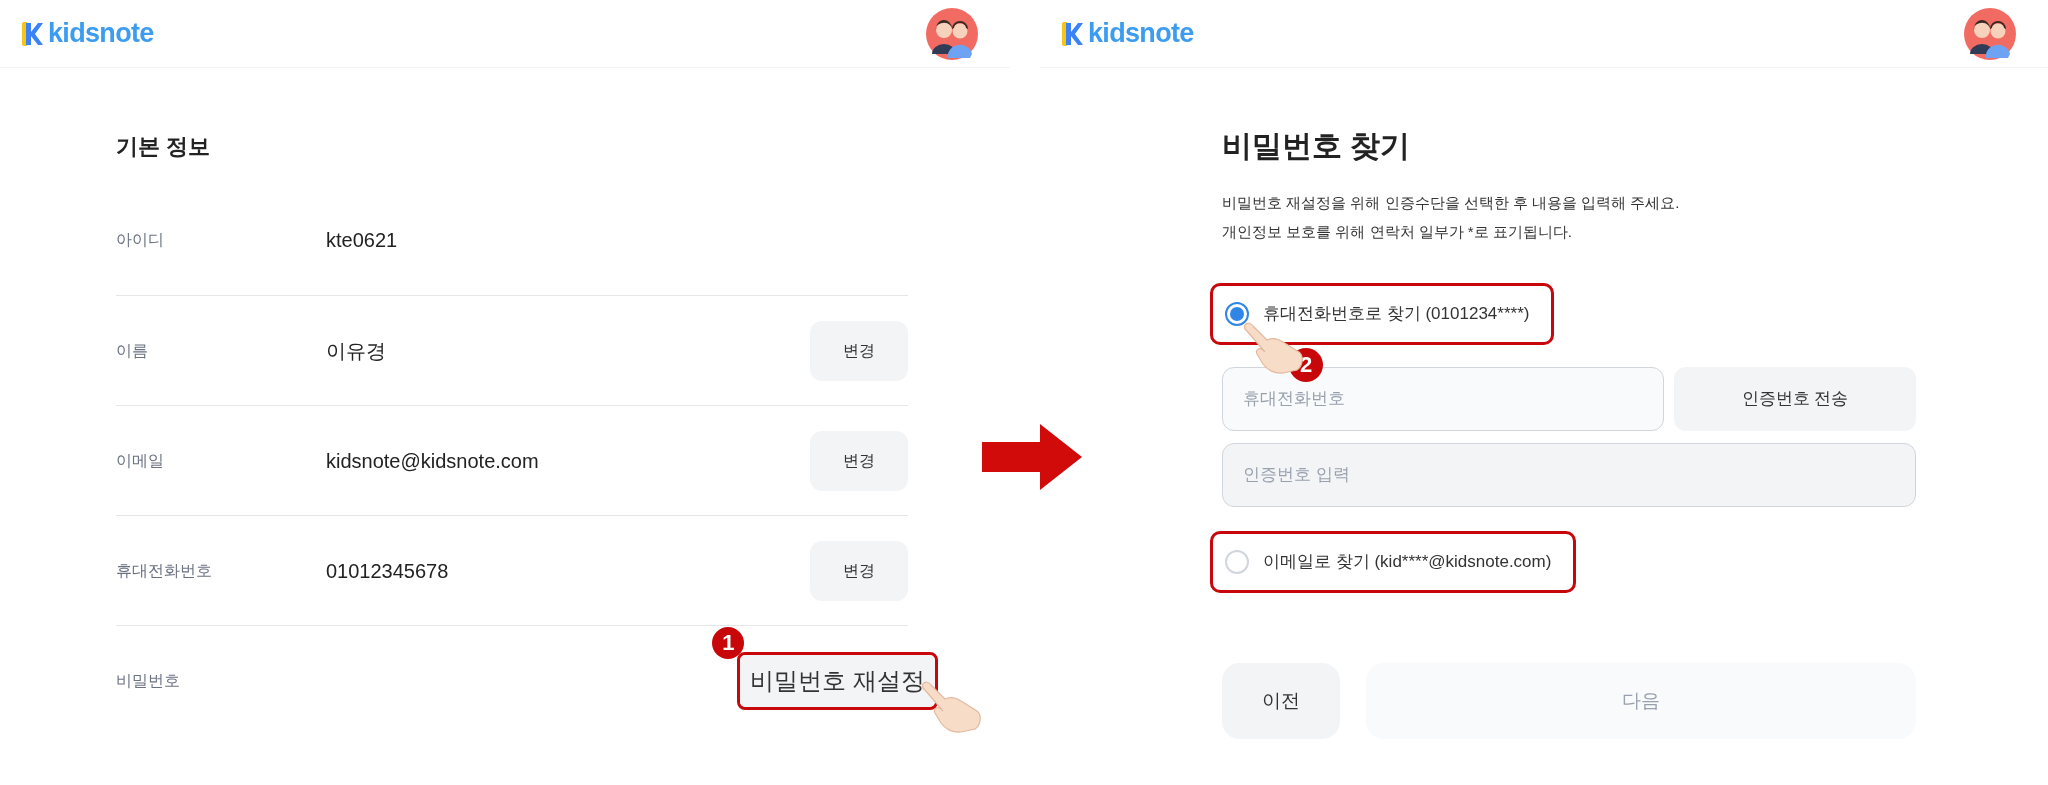  Describe the element at coordinates (1033, 457) in the screenshot. I see `arrow-right-icon` at that location.